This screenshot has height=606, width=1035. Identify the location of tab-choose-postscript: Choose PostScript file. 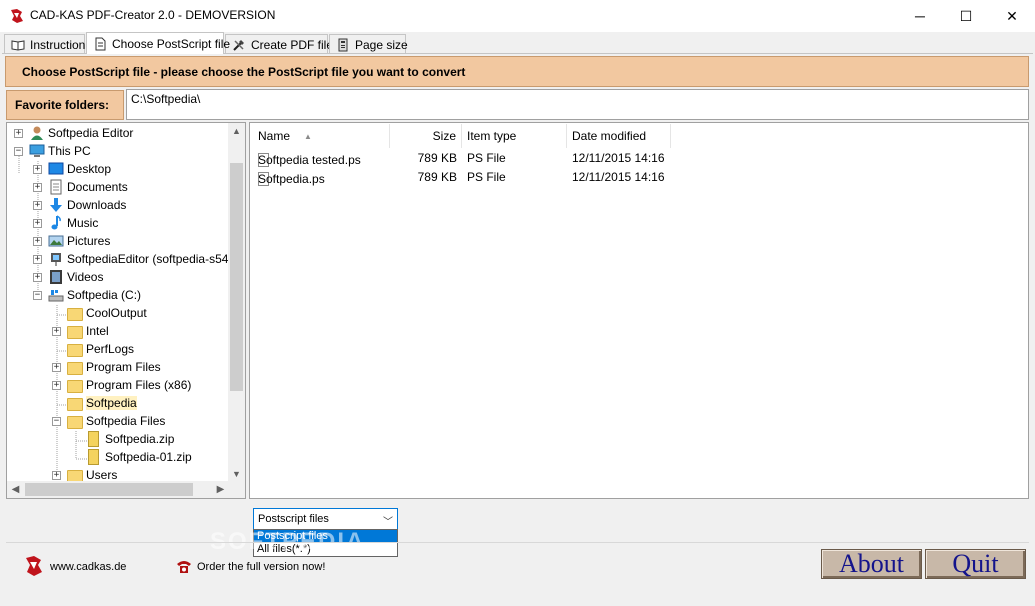
(158, 43).